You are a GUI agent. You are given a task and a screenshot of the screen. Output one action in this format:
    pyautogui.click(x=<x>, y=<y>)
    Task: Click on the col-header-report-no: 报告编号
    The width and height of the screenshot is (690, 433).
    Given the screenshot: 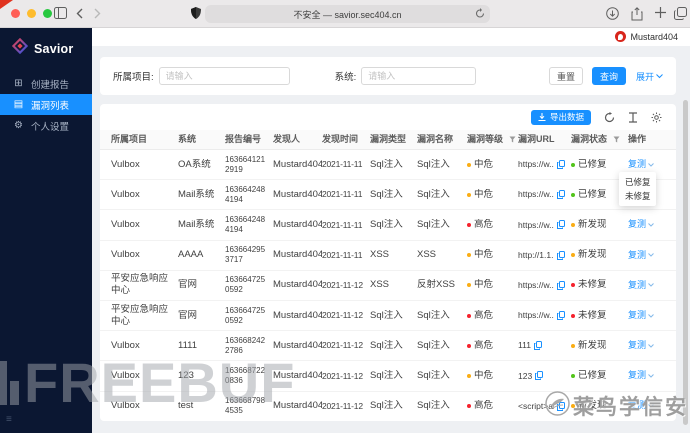 What is the action you would take?
    pyautogui.click(x=243, y=138)
    